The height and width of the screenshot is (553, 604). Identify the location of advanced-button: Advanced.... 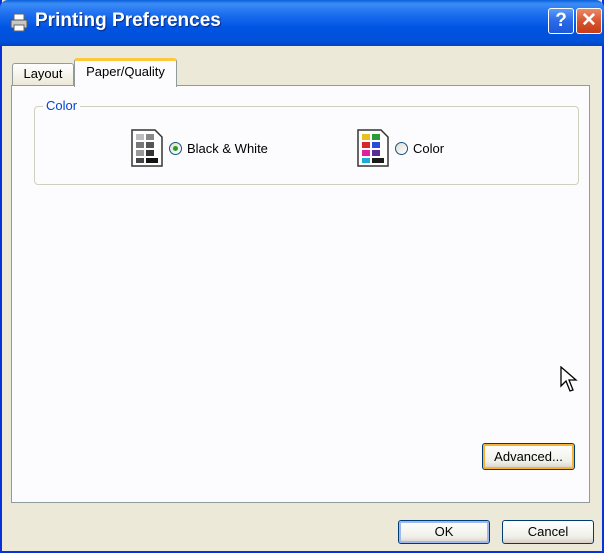
(528, 456).